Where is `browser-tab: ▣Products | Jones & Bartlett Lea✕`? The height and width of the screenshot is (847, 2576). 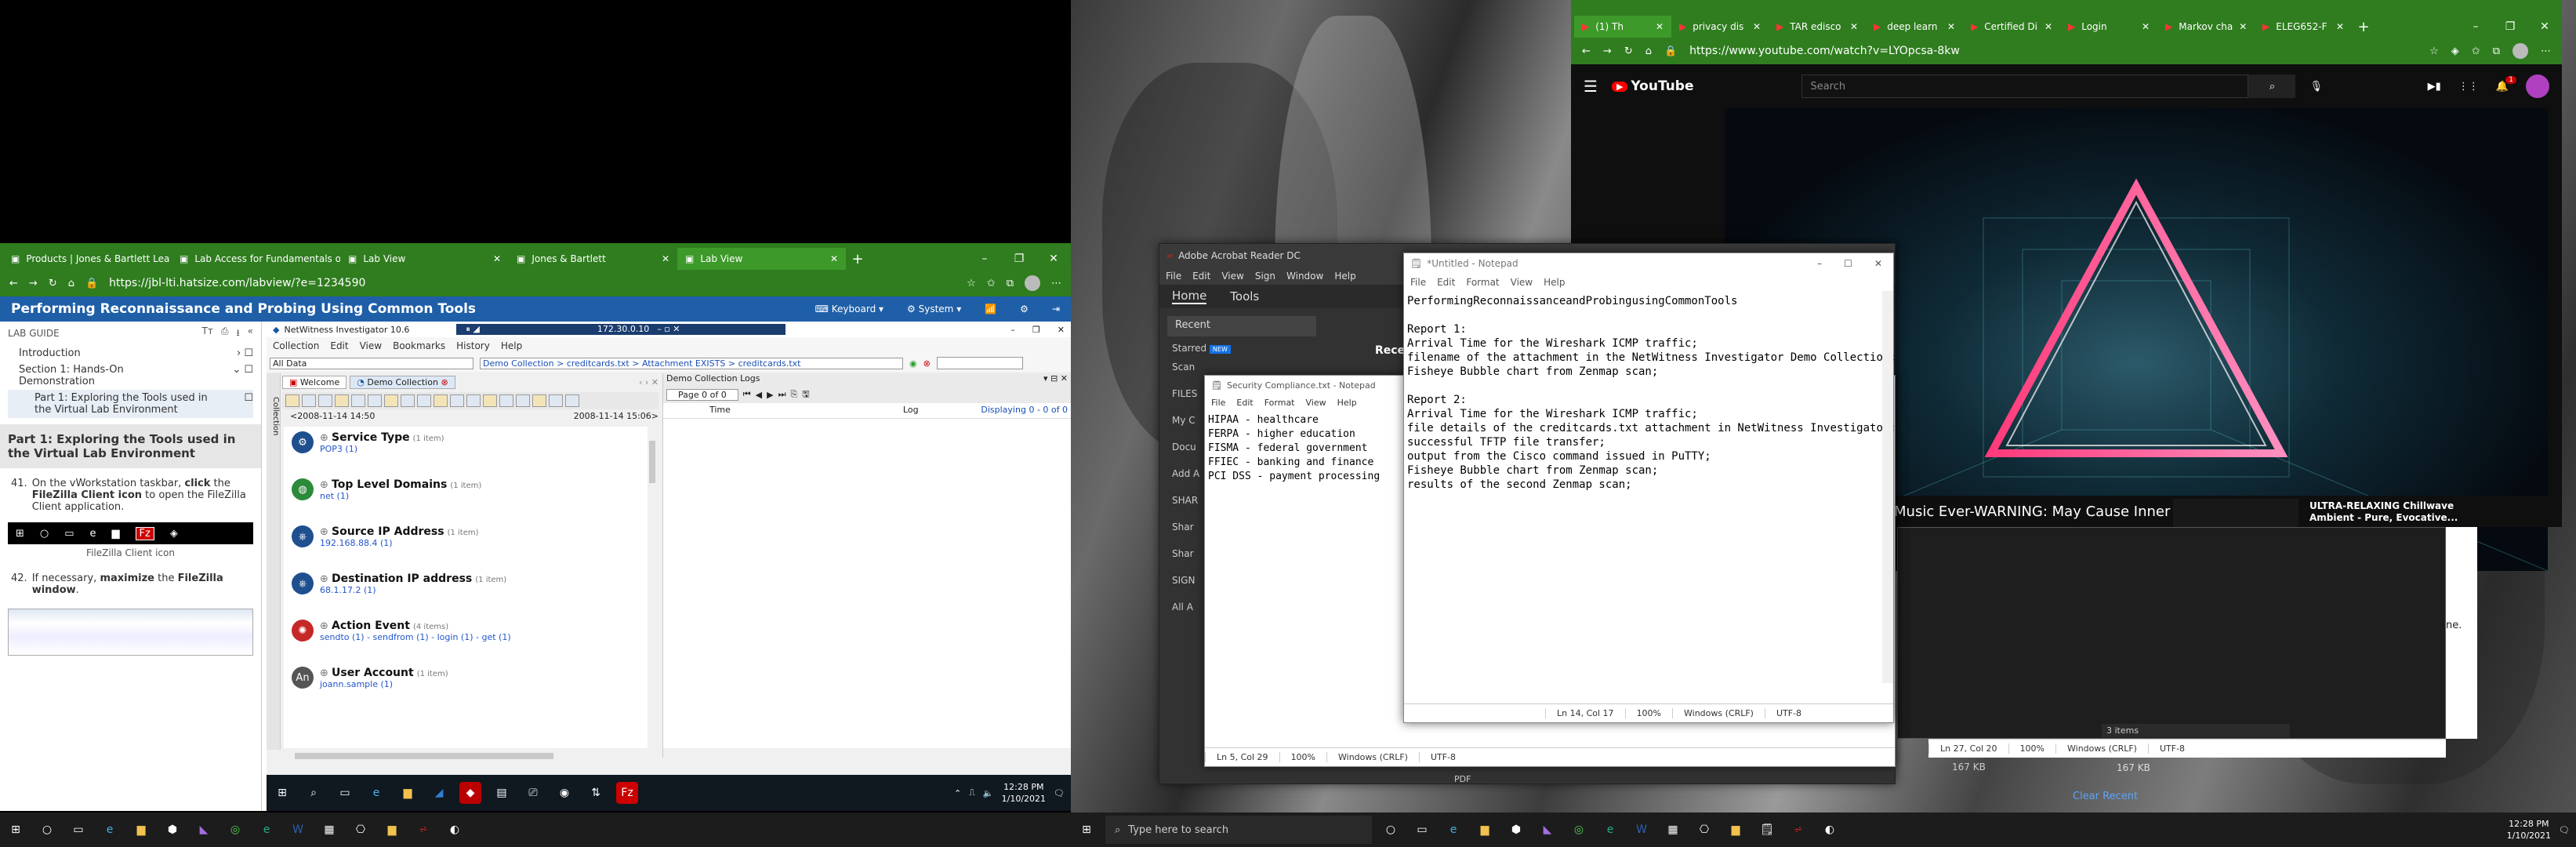 browser-tab: ▣Products | Jones & Bartlett Lea✕ is located at coordinates (87, 259).